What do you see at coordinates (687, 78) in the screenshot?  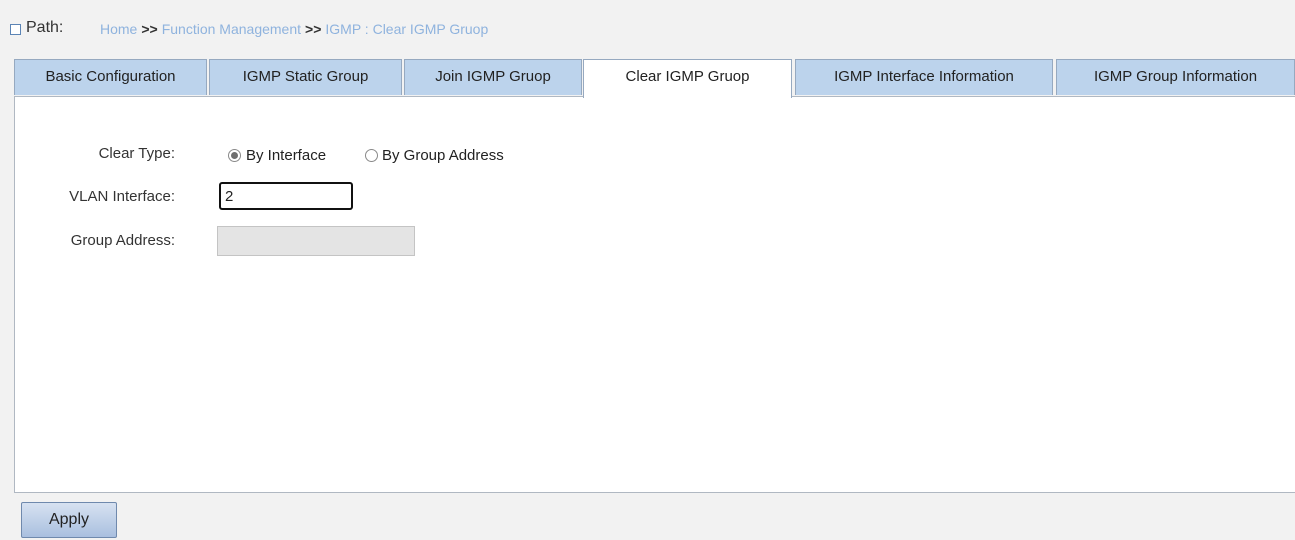 I see `tab-clear-igmp-group: Clear IGMP Gruop` at bounding box center [687, 78].